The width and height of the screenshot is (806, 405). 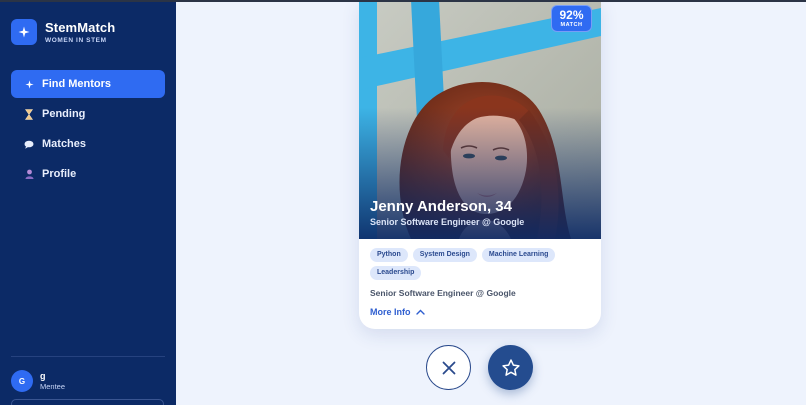 I want to click on avatar: G, so click(x=22, y=381).